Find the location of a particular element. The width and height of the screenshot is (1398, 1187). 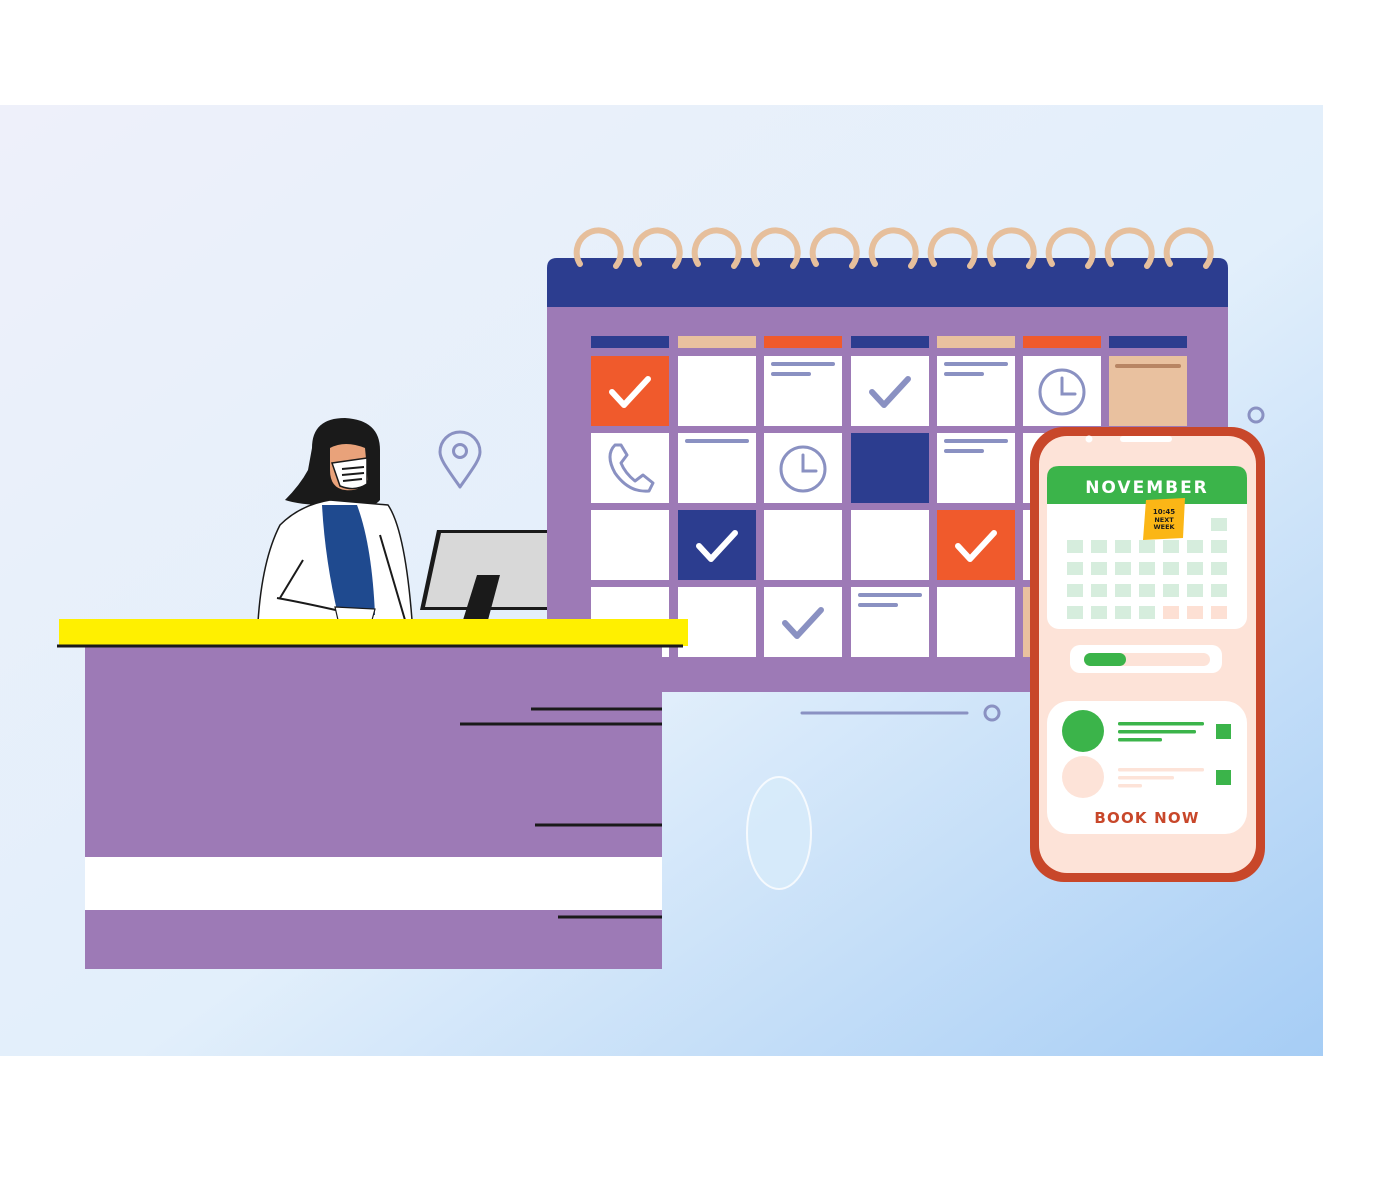

sticky-note: 10:45 NEXT WEEK is located at coordinates (1164, 519).